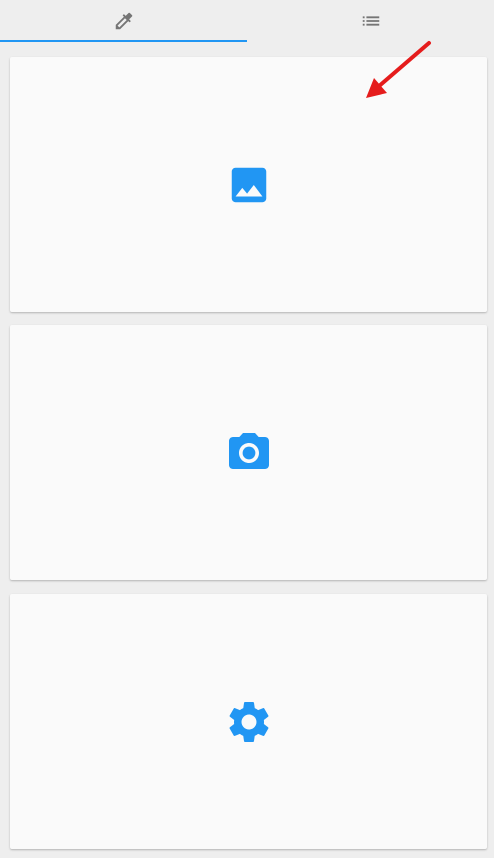 This screenshot has height=858, width=494. I want to click on camera-icon, so click(249, 453).